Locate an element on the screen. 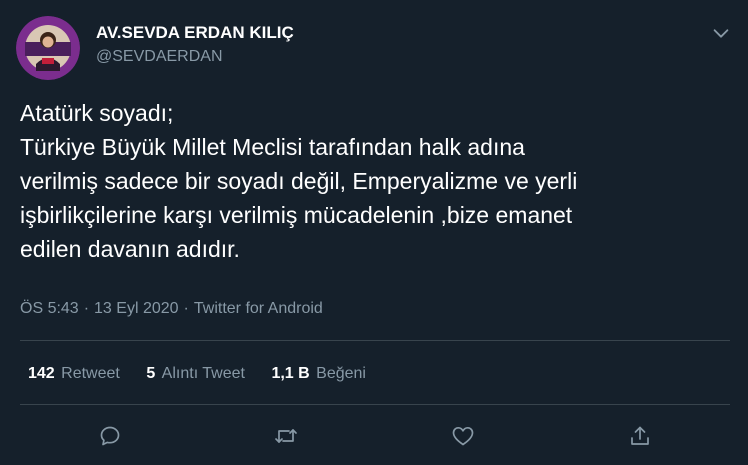 The width and height of the screenshot is (748, 465). tweet-stats: 142 Retweet 5 Alıntı Tweet 1,1 B Beğeni is located at coordinates (208, 374).